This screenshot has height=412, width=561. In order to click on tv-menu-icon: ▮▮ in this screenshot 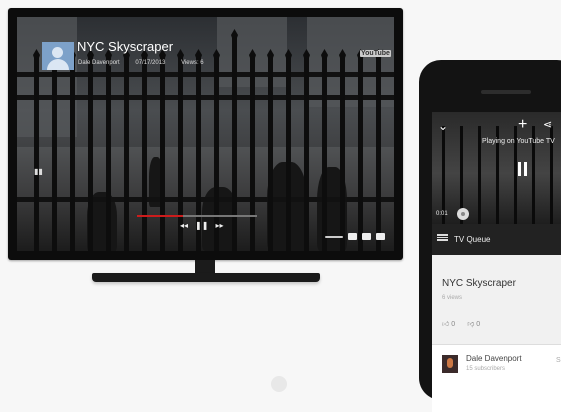, I will do `click(38, 171)`.